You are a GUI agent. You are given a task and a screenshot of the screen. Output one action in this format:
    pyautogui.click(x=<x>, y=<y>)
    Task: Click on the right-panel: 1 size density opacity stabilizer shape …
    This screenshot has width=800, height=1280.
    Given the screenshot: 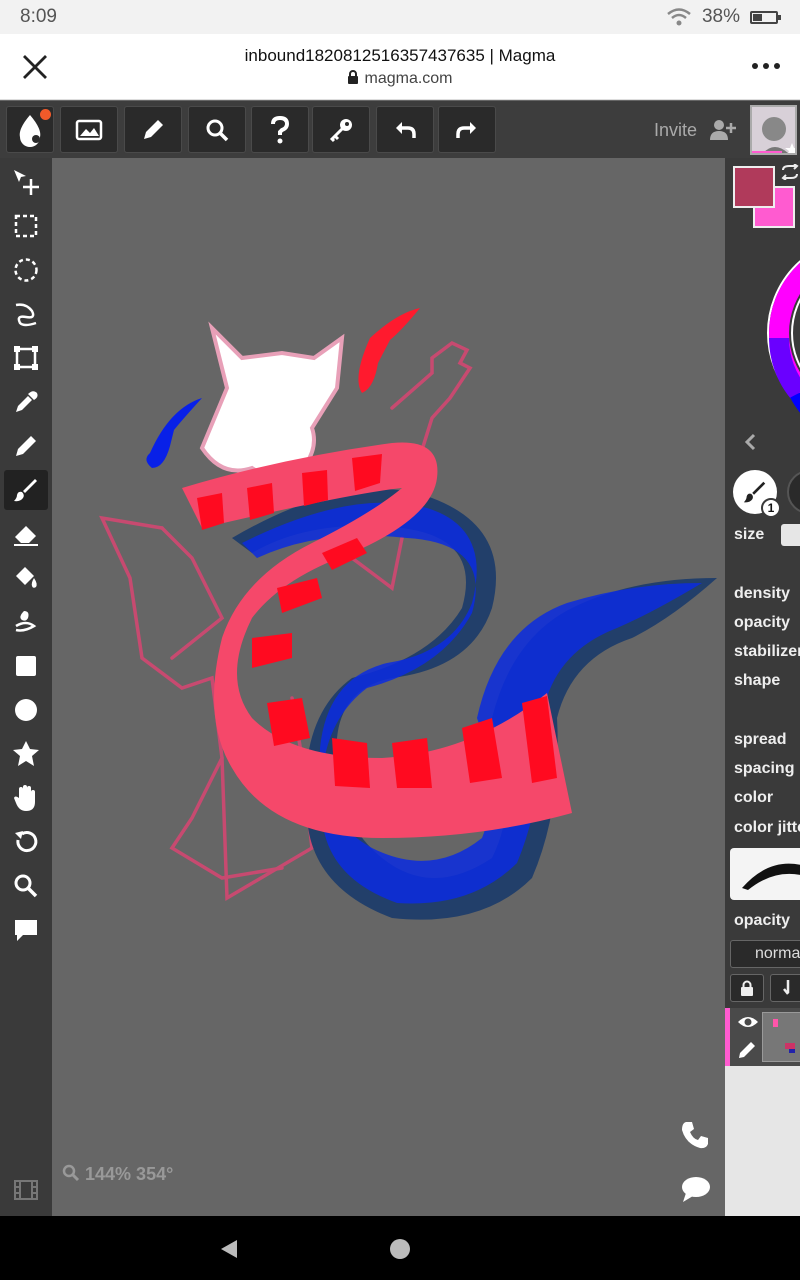 What is the action you would take?
    pyautogui.click(x=762, y=687)
    